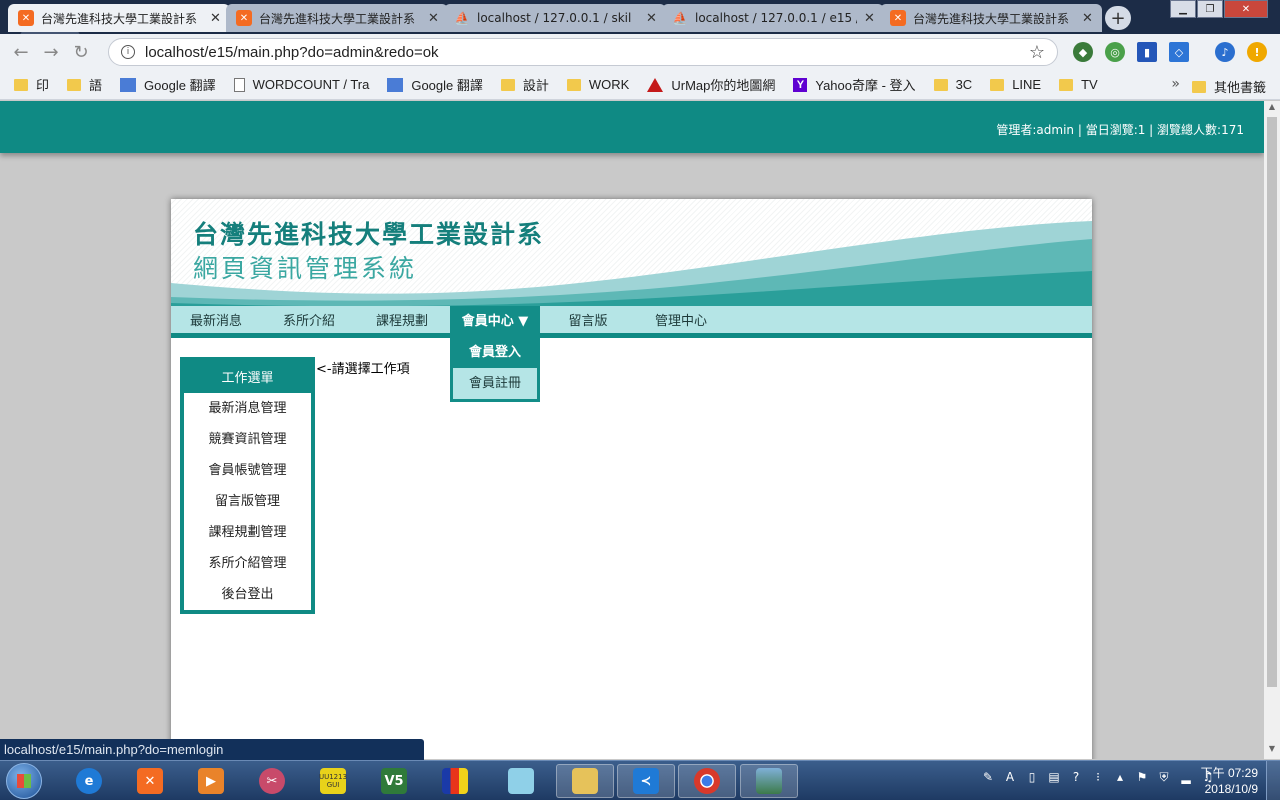 The height and width of the screenshot is (800, 1280). I want to click on taskbar-blocks-app, so click(455, 781).